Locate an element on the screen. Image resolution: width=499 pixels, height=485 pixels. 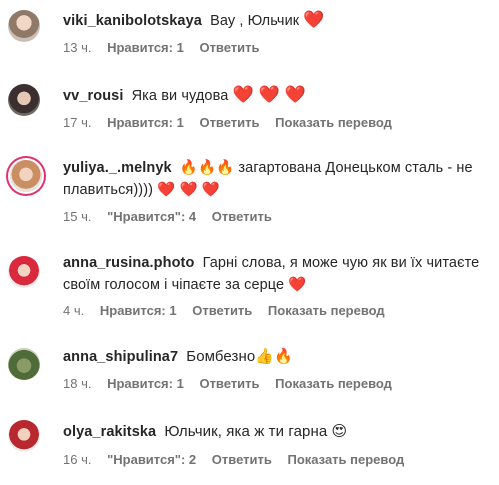
heart-emoji: ❤️ is located at coordinates (314, 19).